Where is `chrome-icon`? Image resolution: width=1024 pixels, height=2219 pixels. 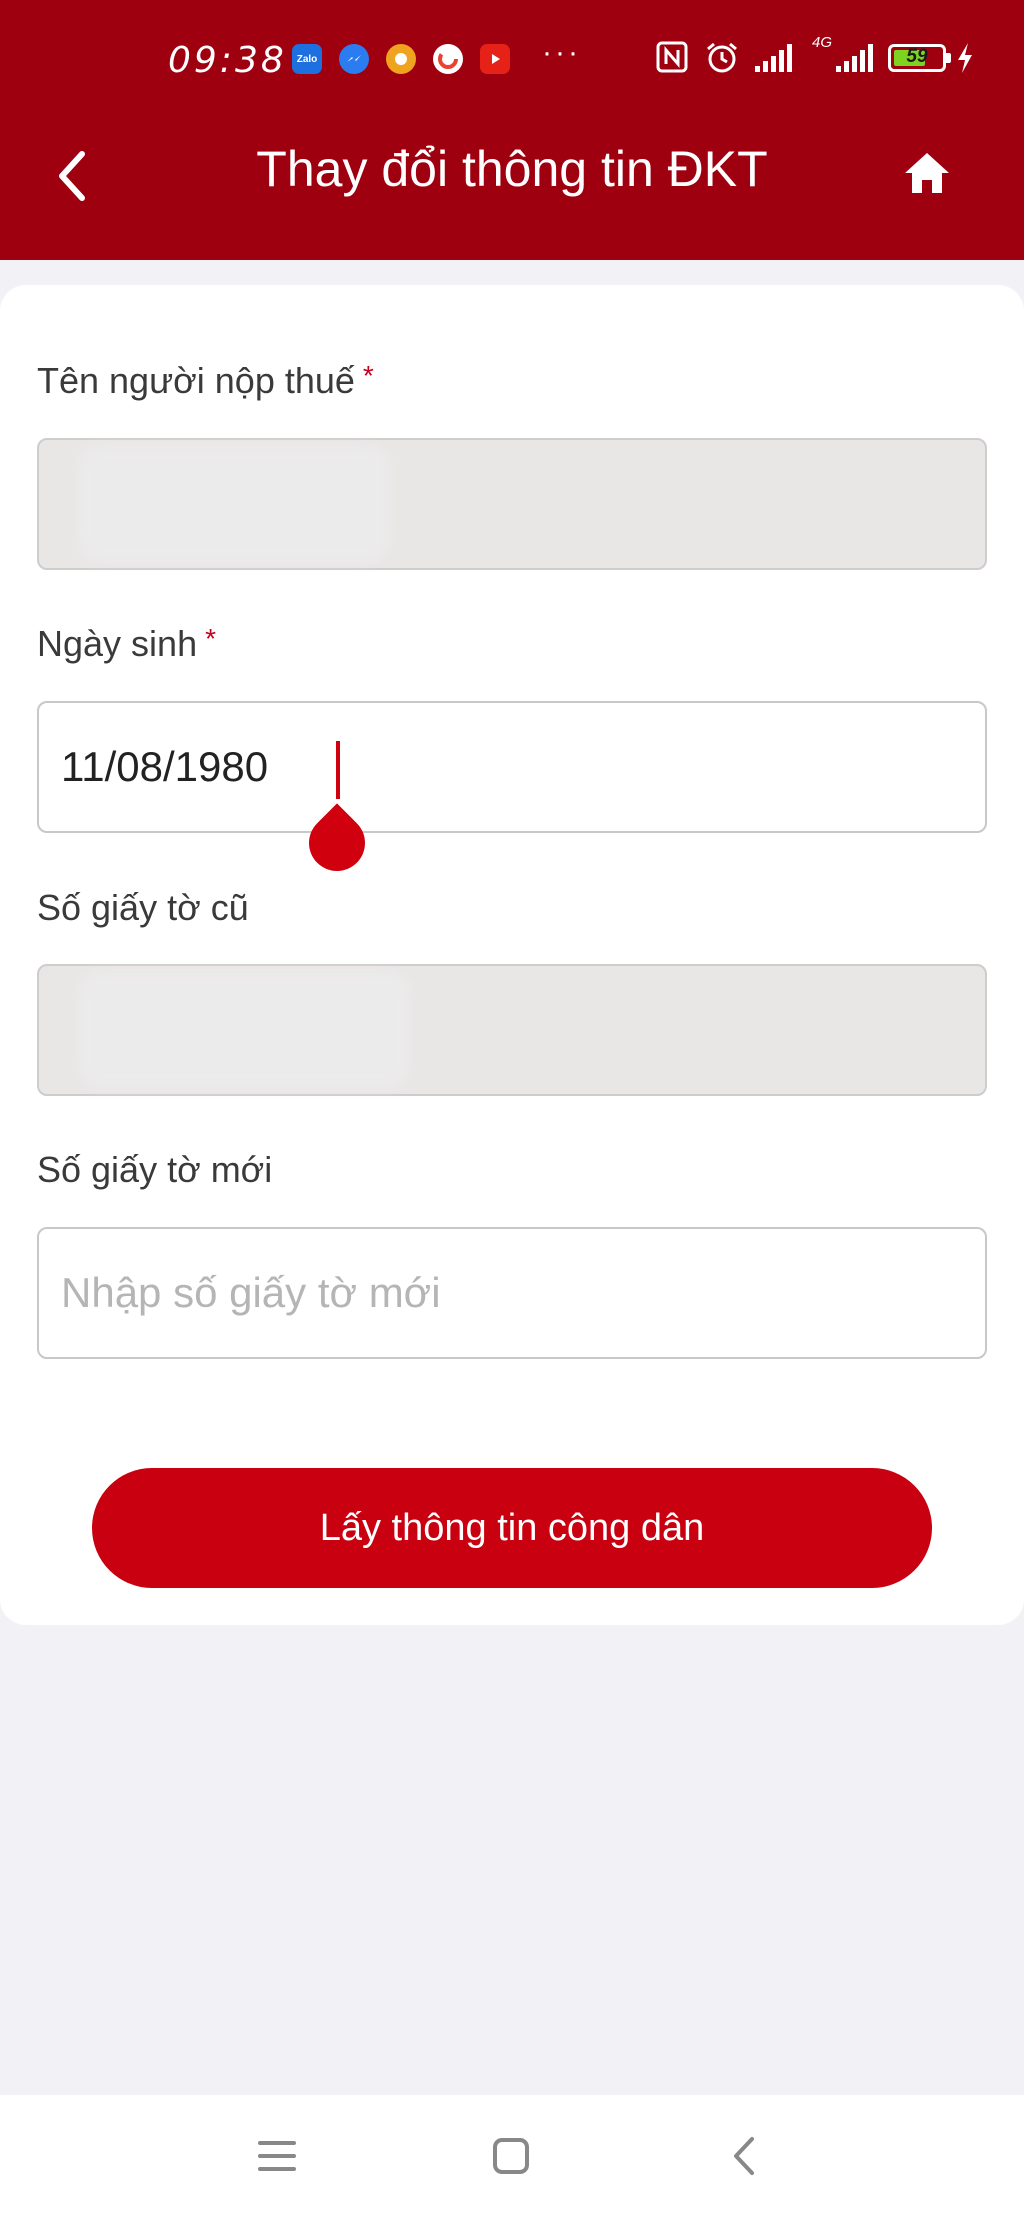
chrome-icon is located at coordinates (401, 59).